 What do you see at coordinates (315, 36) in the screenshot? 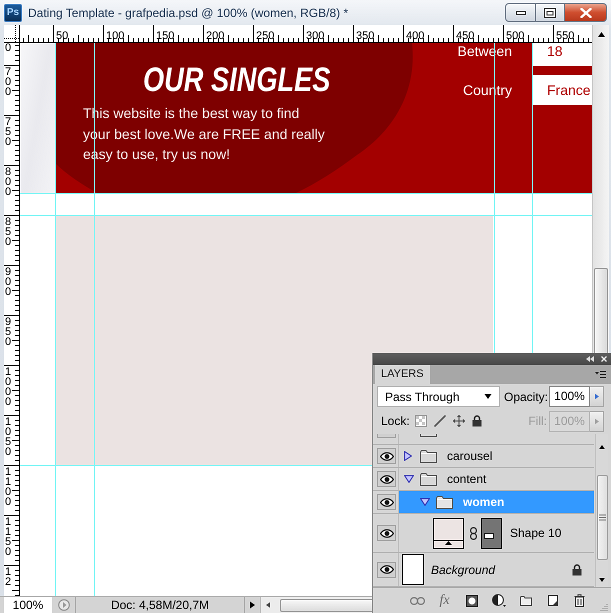
I see `ruler-number: 300` at bounding box center [315, 36].